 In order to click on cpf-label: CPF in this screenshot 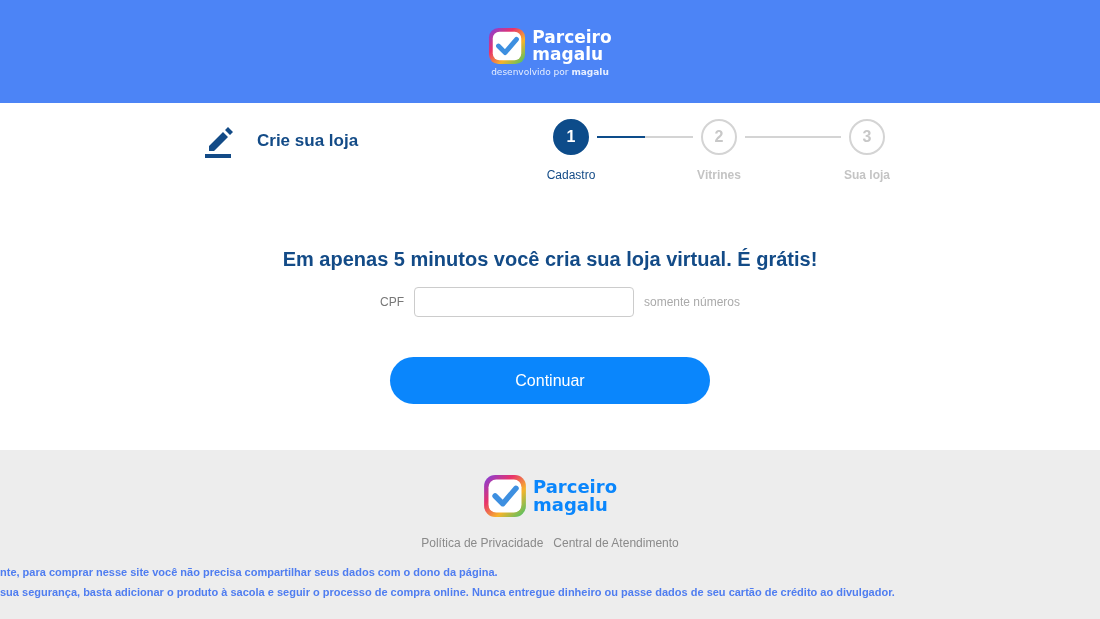, I will do `click(391, 302)`.